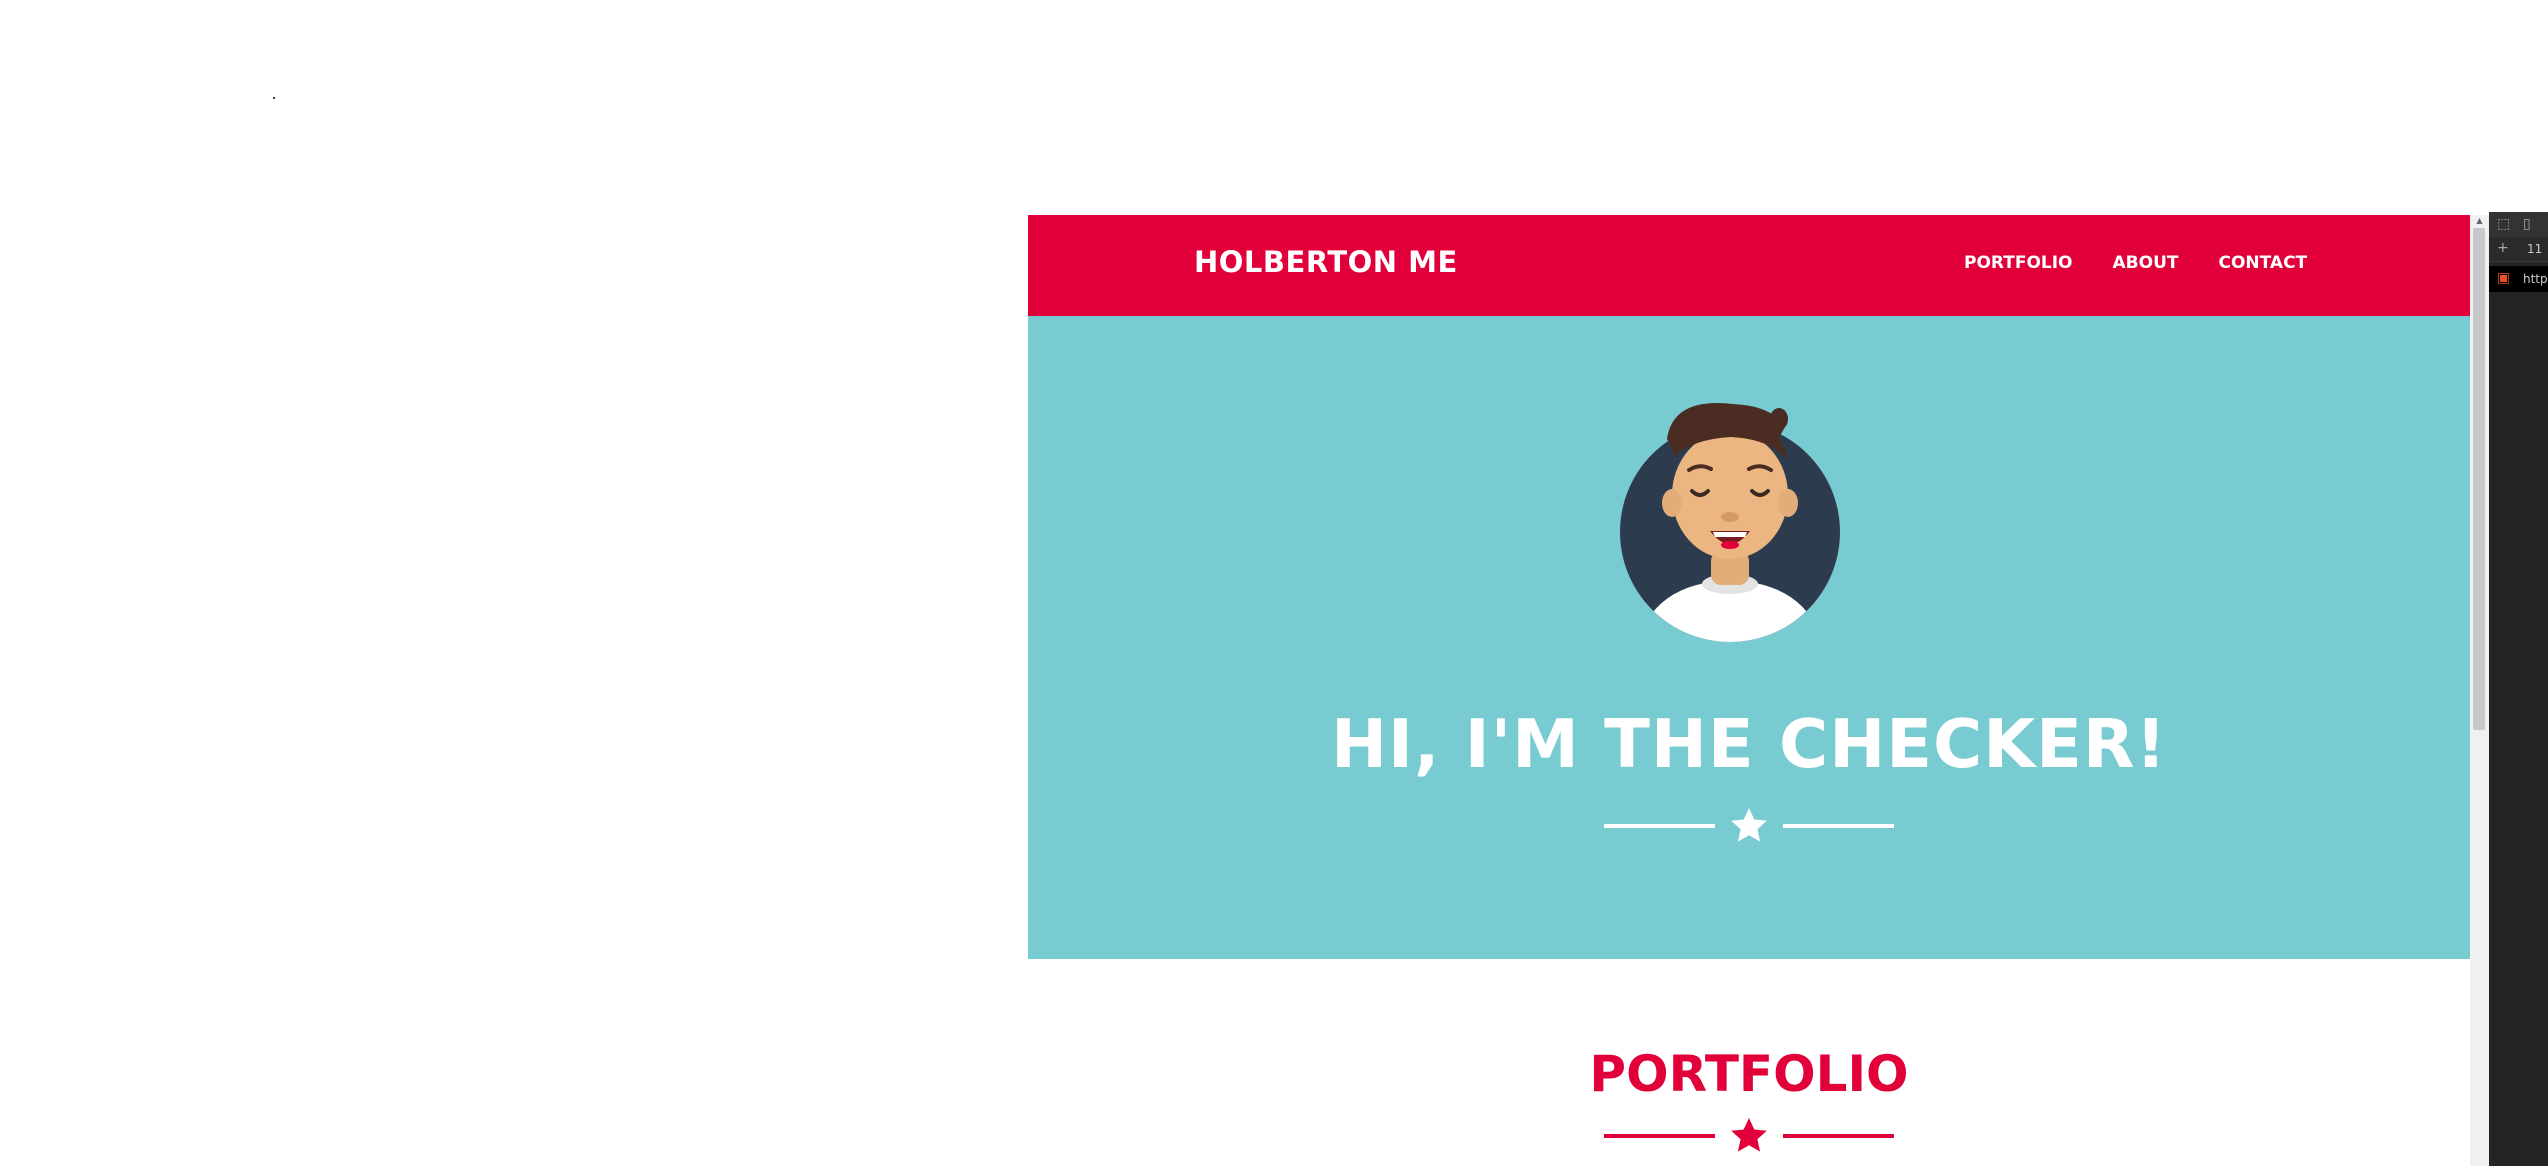  What do you see at coordinates (2518, 224) in the screenshot?
I see `devtools-toolbar: ⬚ ▯` at bounding box center [2518, 224].